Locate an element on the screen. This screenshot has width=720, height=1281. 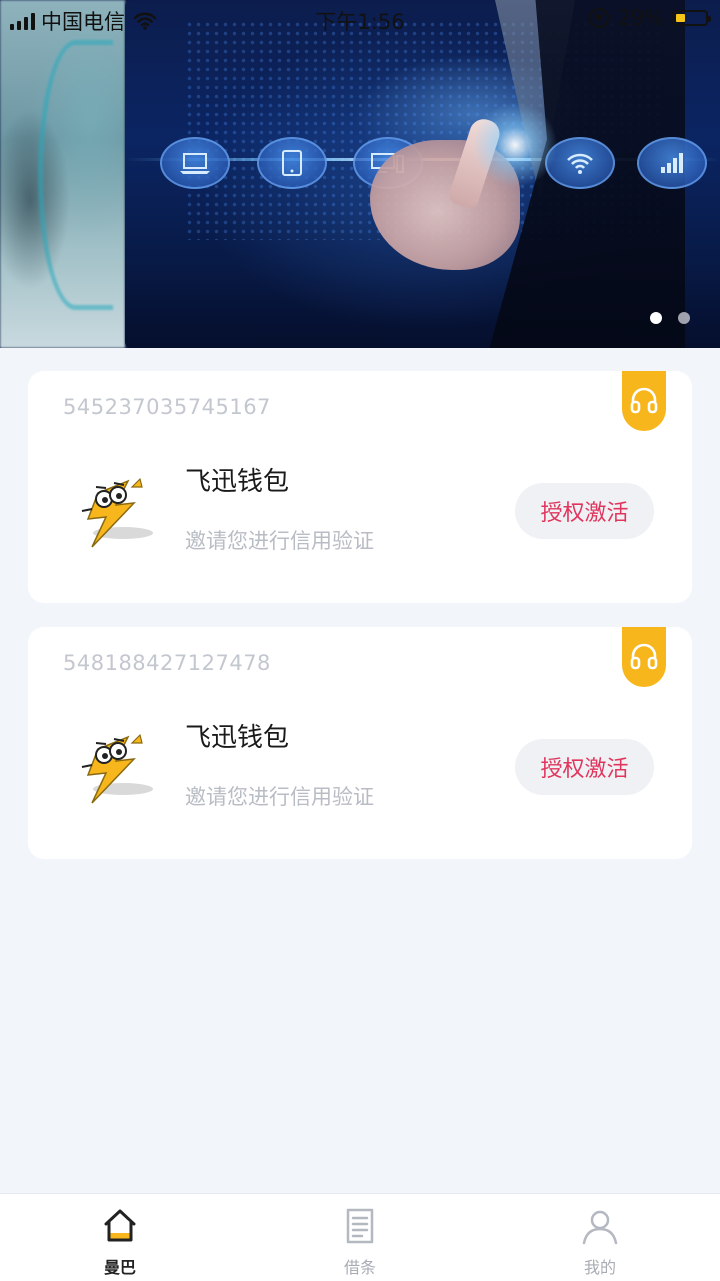
status-bar: 中国电信 下午1:56 29% is located at coordinates (360, 19).